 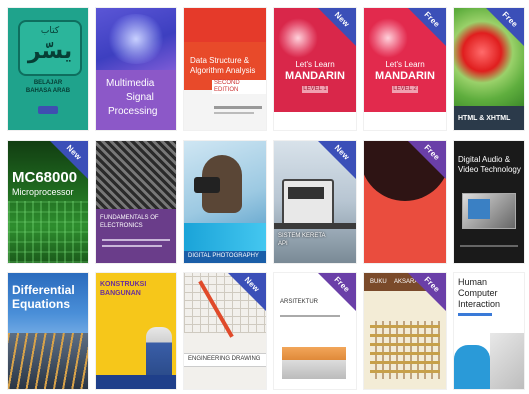 I want to click on light-streak, so click(x=225, y=237).